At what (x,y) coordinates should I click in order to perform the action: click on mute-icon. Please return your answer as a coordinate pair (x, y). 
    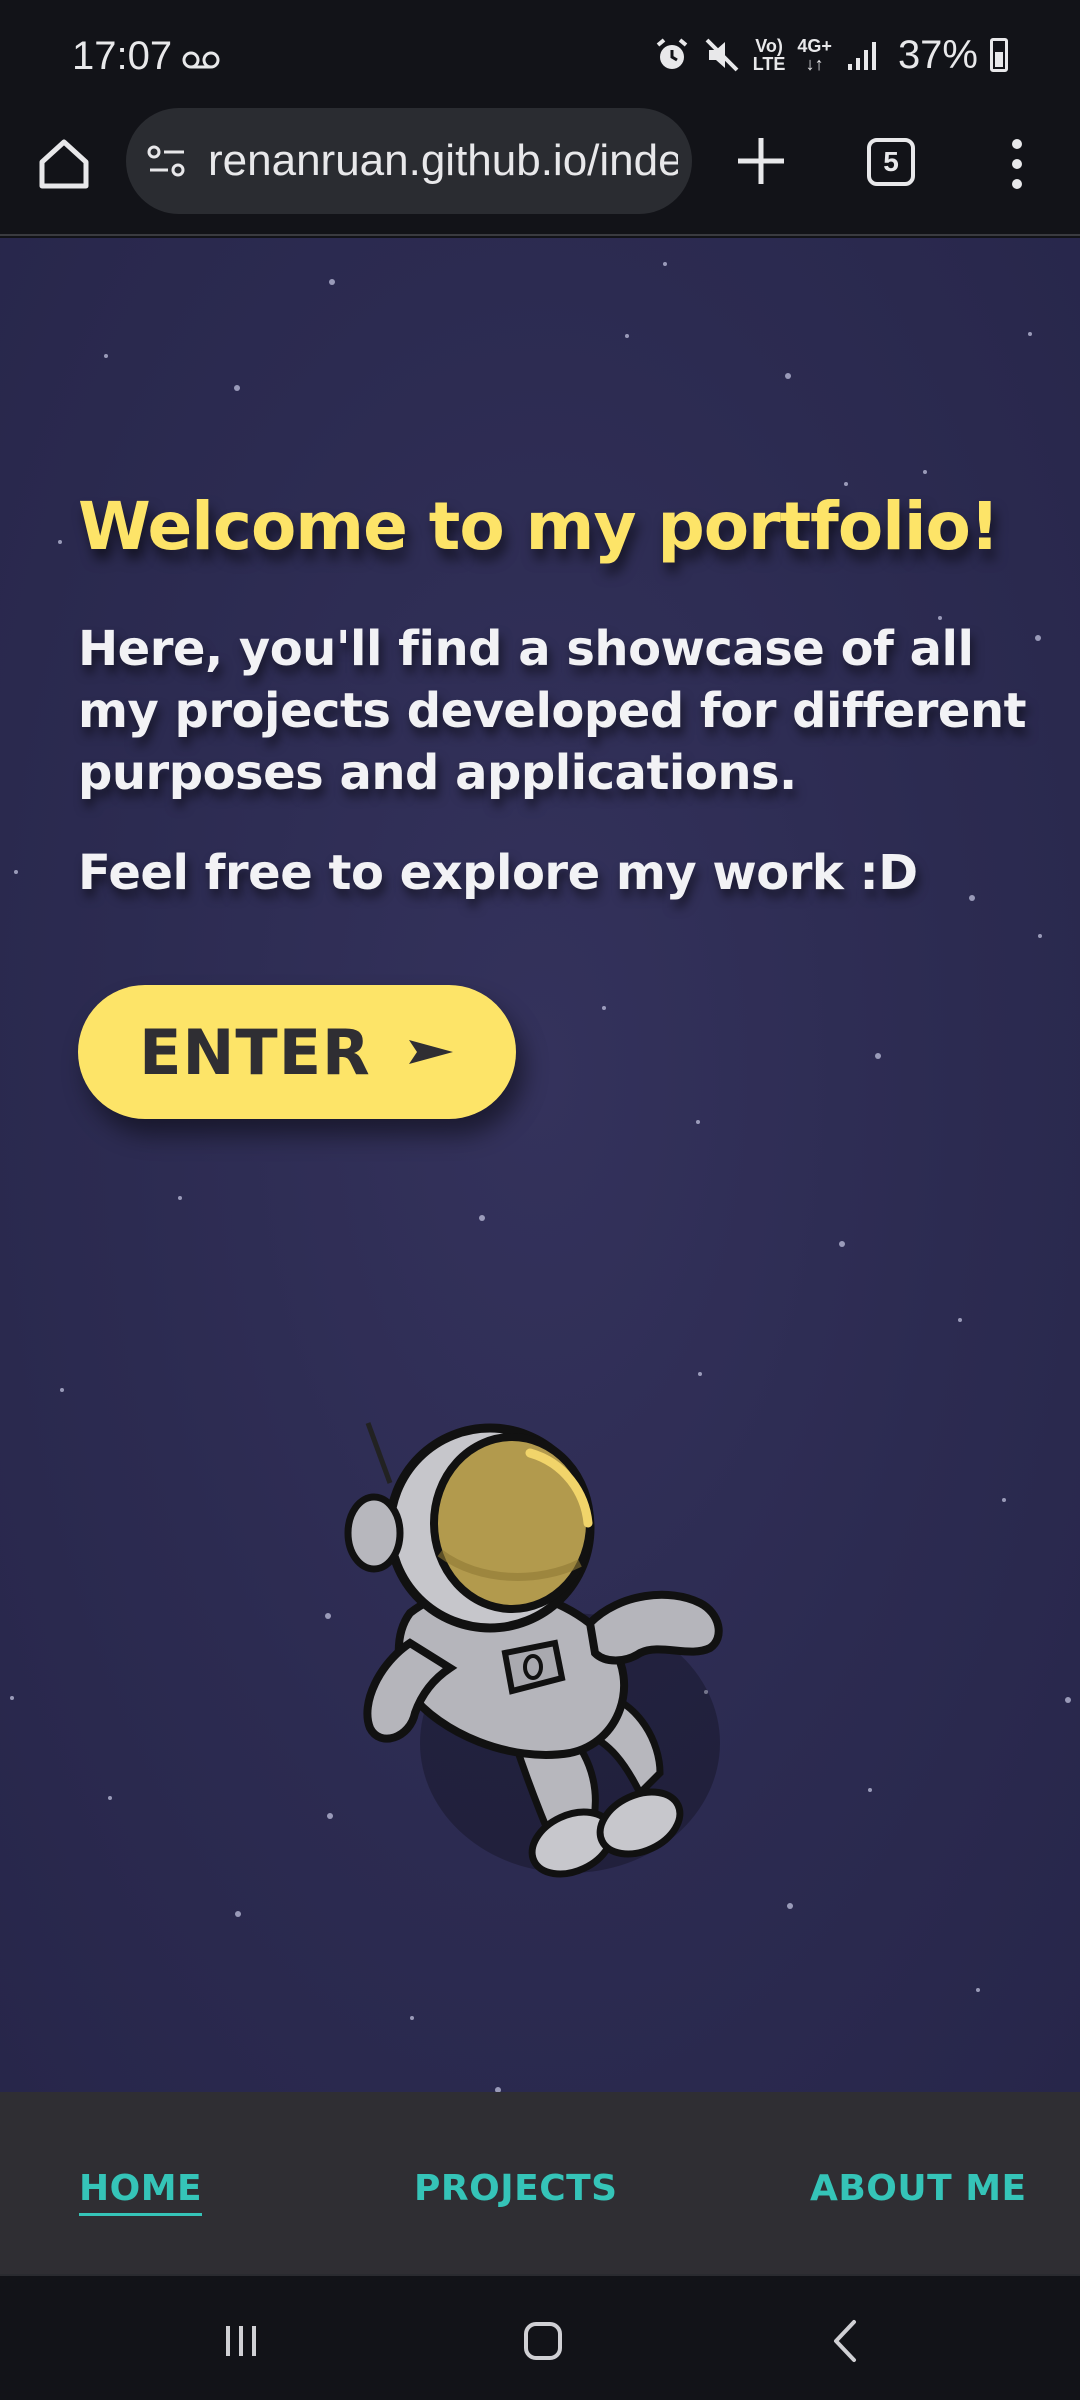
    Looking at the image, I should click on (722, 55).